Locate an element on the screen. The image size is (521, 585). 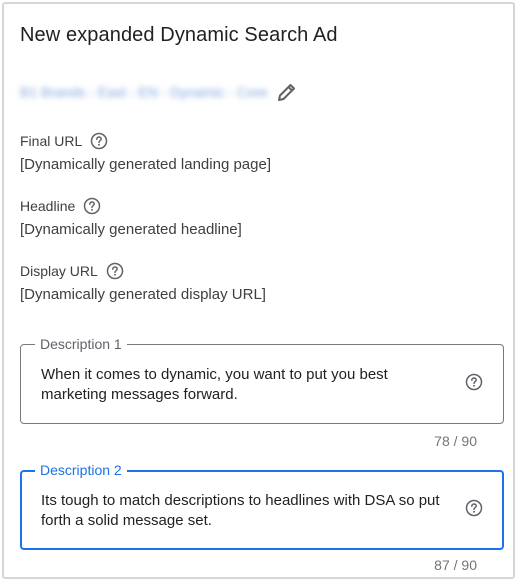
final-url-label: Final URL is located at coordinates (51, 141).